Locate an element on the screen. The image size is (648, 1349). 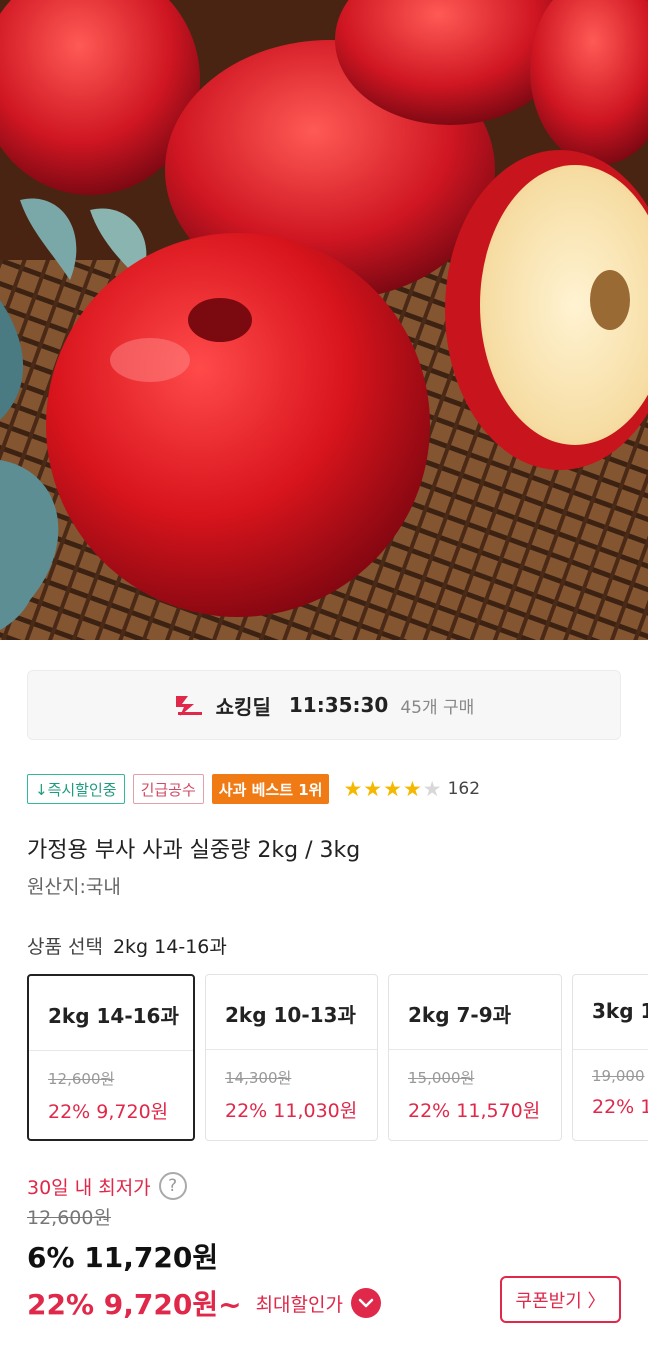
help-icon: ? is located at coordinates (172, 1186).